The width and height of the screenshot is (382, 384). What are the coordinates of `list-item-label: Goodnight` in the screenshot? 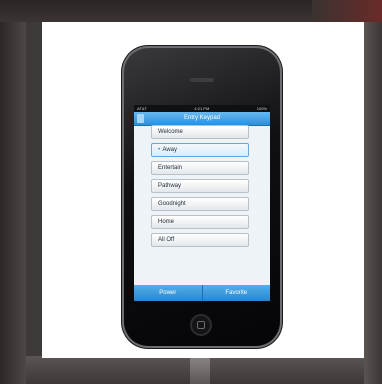 It's located at (172, 204).